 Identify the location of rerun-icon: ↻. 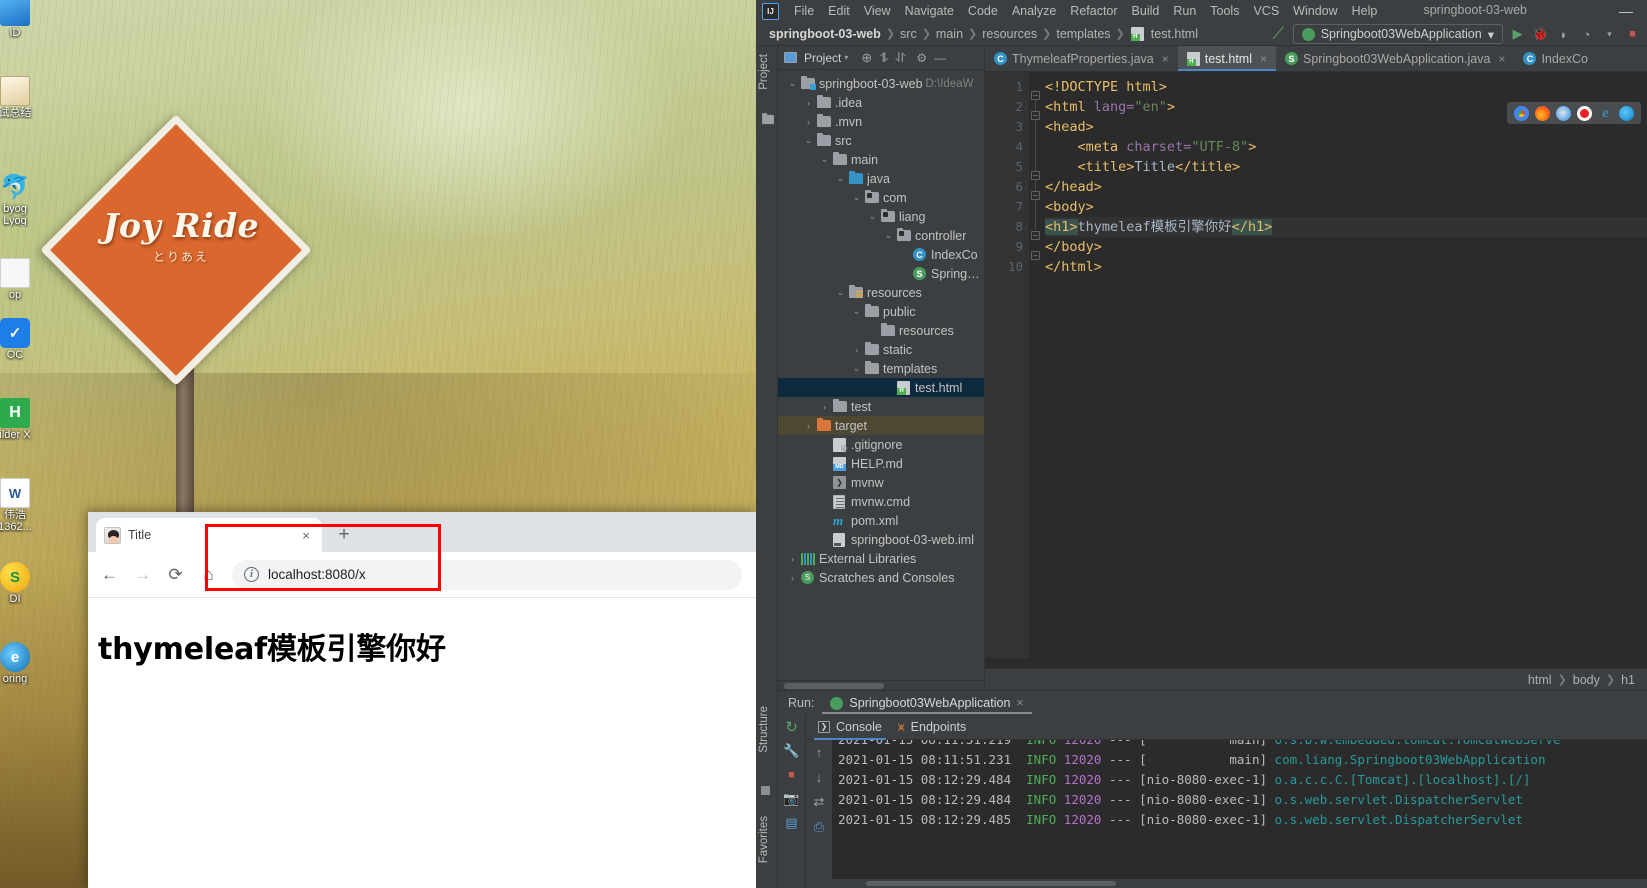
(792, 727).